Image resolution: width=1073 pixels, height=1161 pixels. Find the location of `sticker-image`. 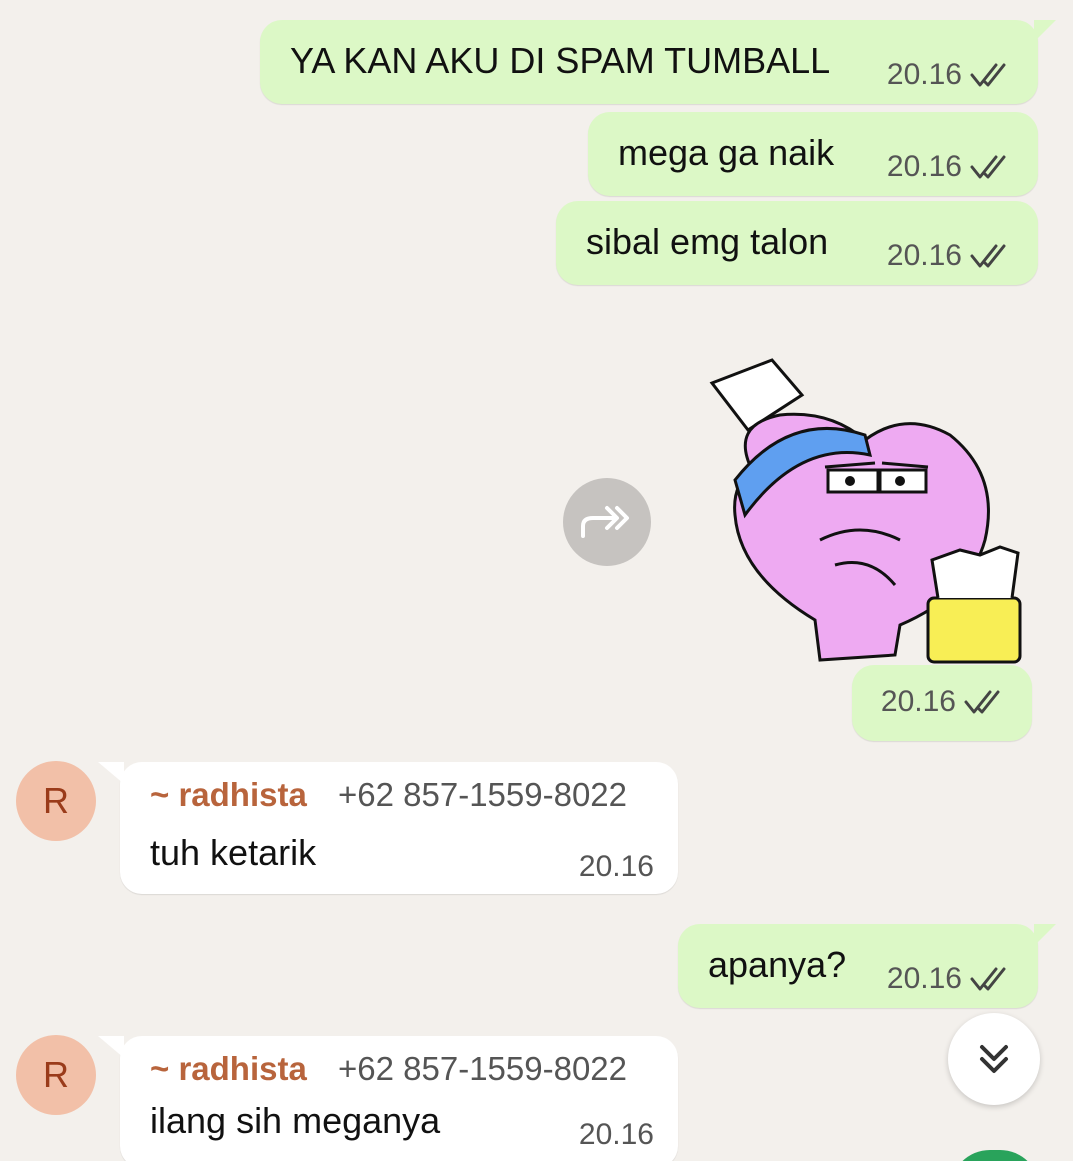

sticker-image is located at coordinates (865, 512).